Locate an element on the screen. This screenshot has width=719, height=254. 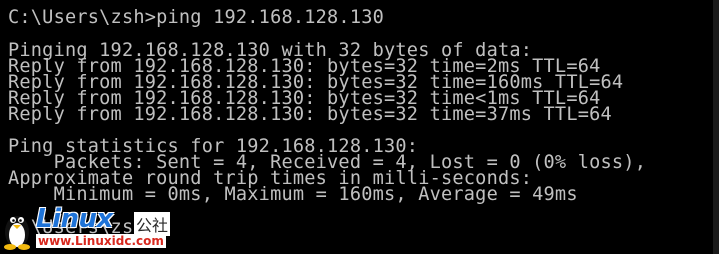
watermark-url: www.Linuxidc.com is located at coordinates (101, 241).